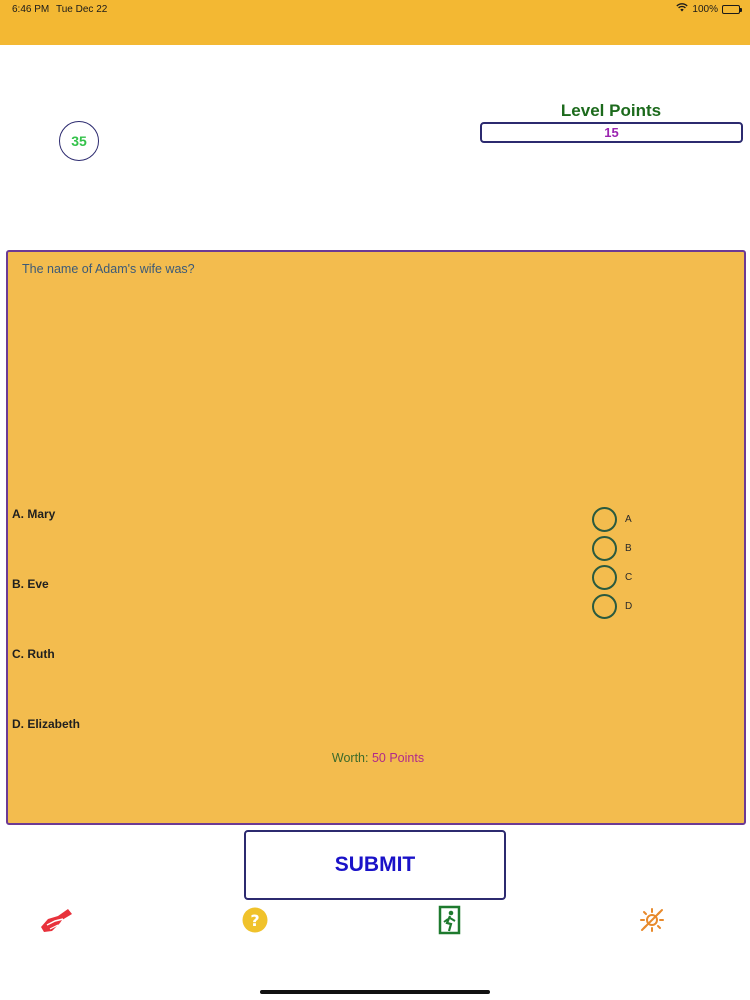  What do you see at coordinates (82, 9) in the screenshot?
I see `status-date: Tue Dec 22` at bounding box center [82, 9].